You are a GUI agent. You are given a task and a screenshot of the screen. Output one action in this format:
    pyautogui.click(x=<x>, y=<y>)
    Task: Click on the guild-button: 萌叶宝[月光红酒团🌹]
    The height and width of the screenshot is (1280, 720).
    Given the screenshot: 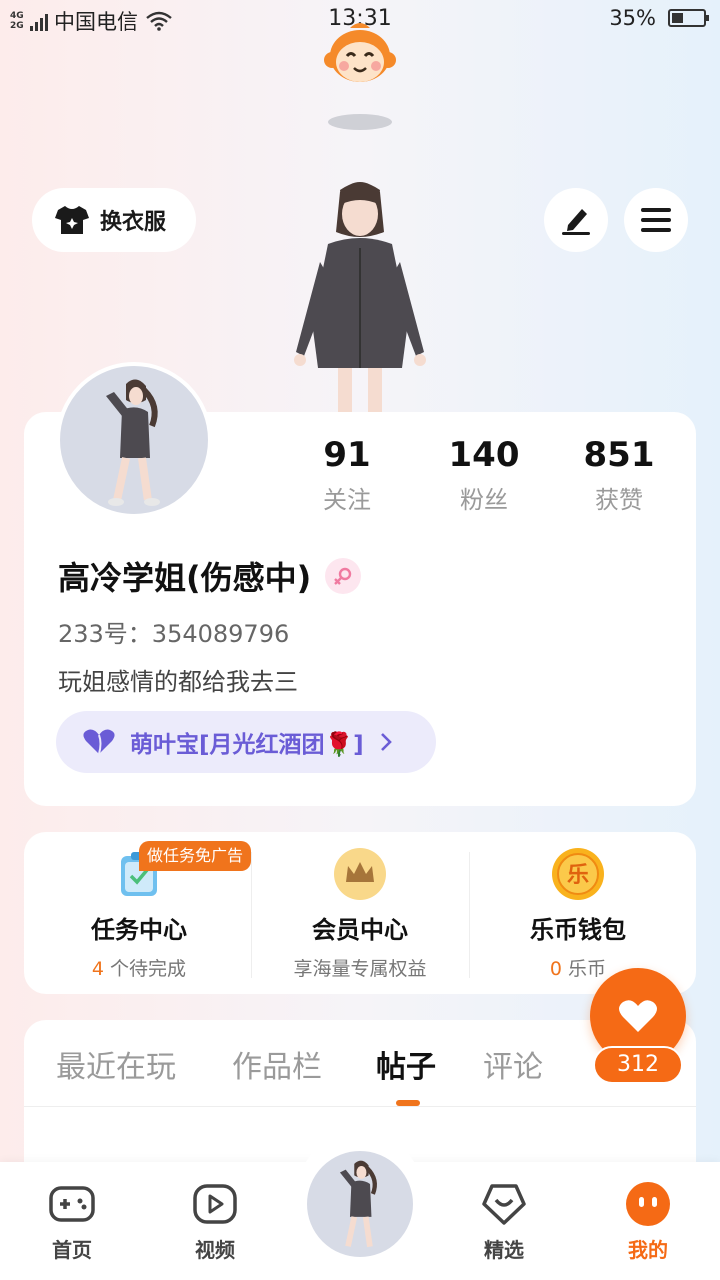 What is the action you would take?
    pyautogui.click(x=246, y=742)
    